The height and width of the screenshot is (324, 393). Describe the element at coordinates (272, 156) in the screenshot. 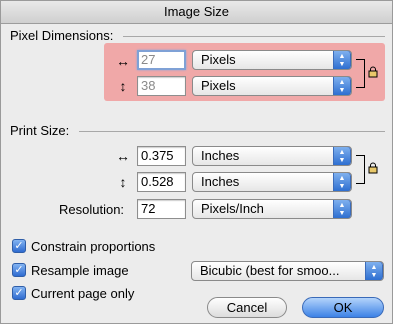

I see `print-width-unit-select: Inches ▲ ▼` at that location.